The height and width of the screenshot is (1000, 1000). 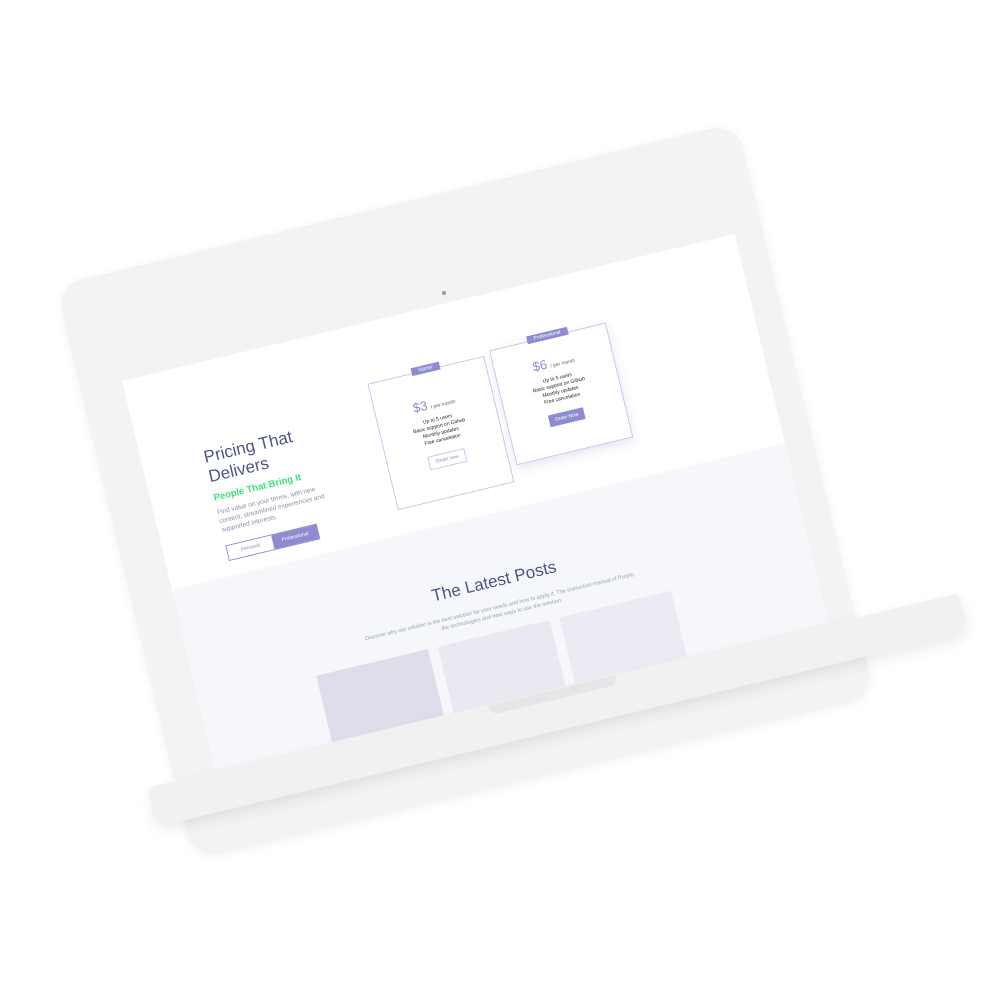 I want to click on toggle-personal: Personal, so click(x=250, y=547).